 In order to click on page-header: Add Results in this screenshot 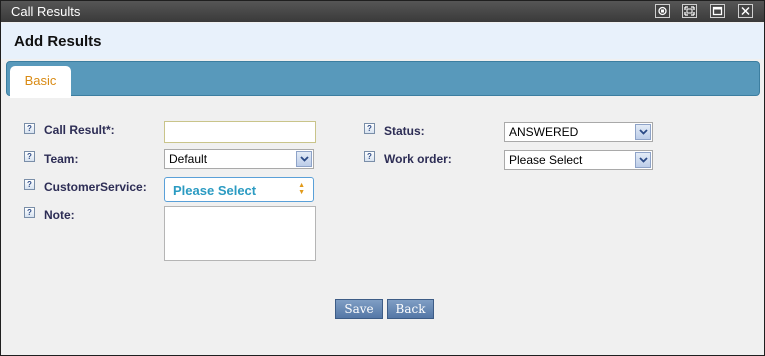, I will do `click(382, 41)`.